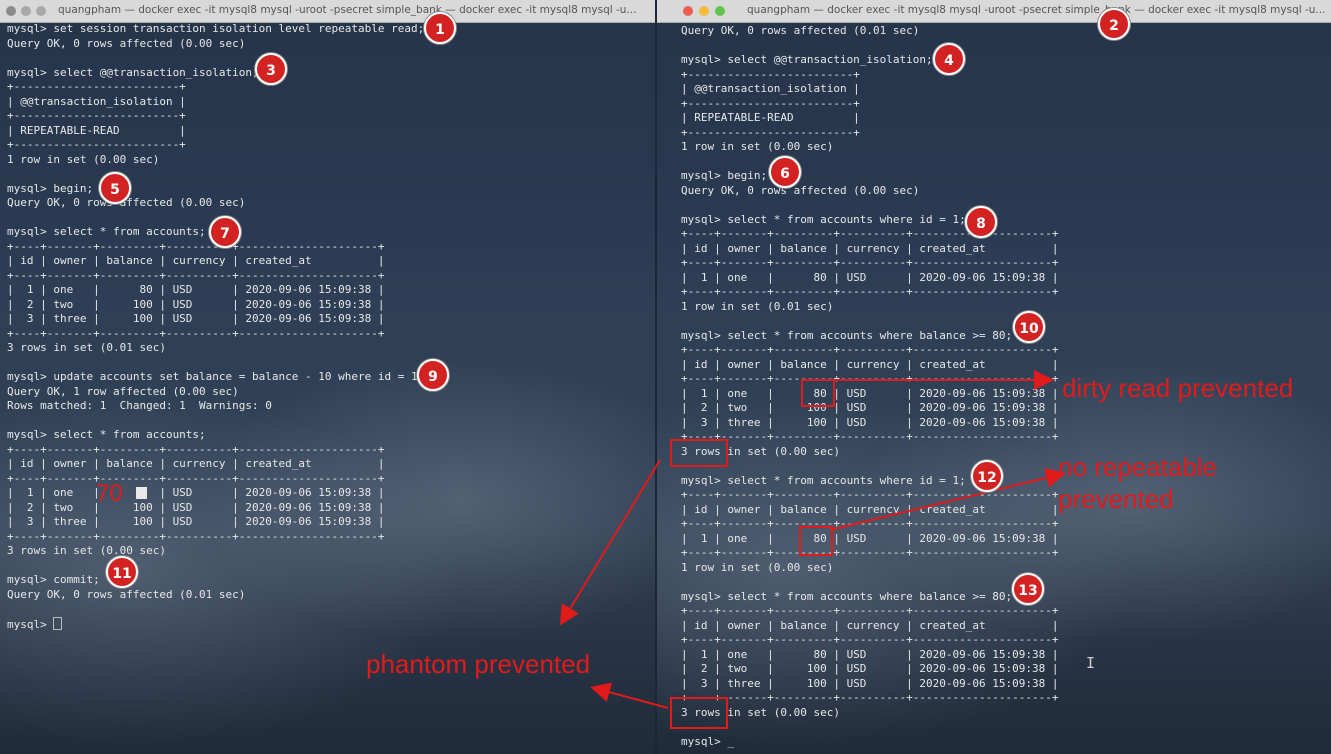 The image size is (1331, 754). I want to click on phantom-label: phantom prevented, so click(478, 664).